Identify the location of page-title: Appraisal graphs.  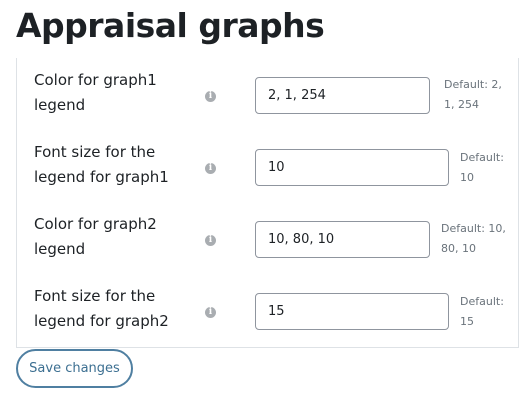
(170, 25).